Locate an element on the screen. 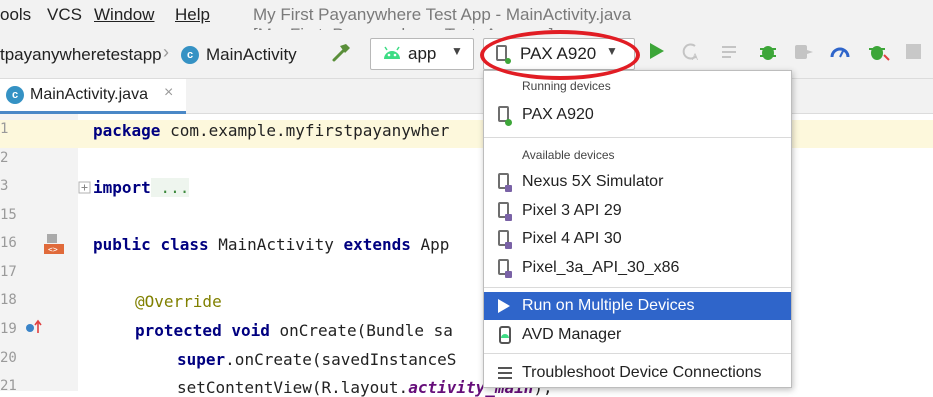  keyword: protected is located at coordinates (178, 330).